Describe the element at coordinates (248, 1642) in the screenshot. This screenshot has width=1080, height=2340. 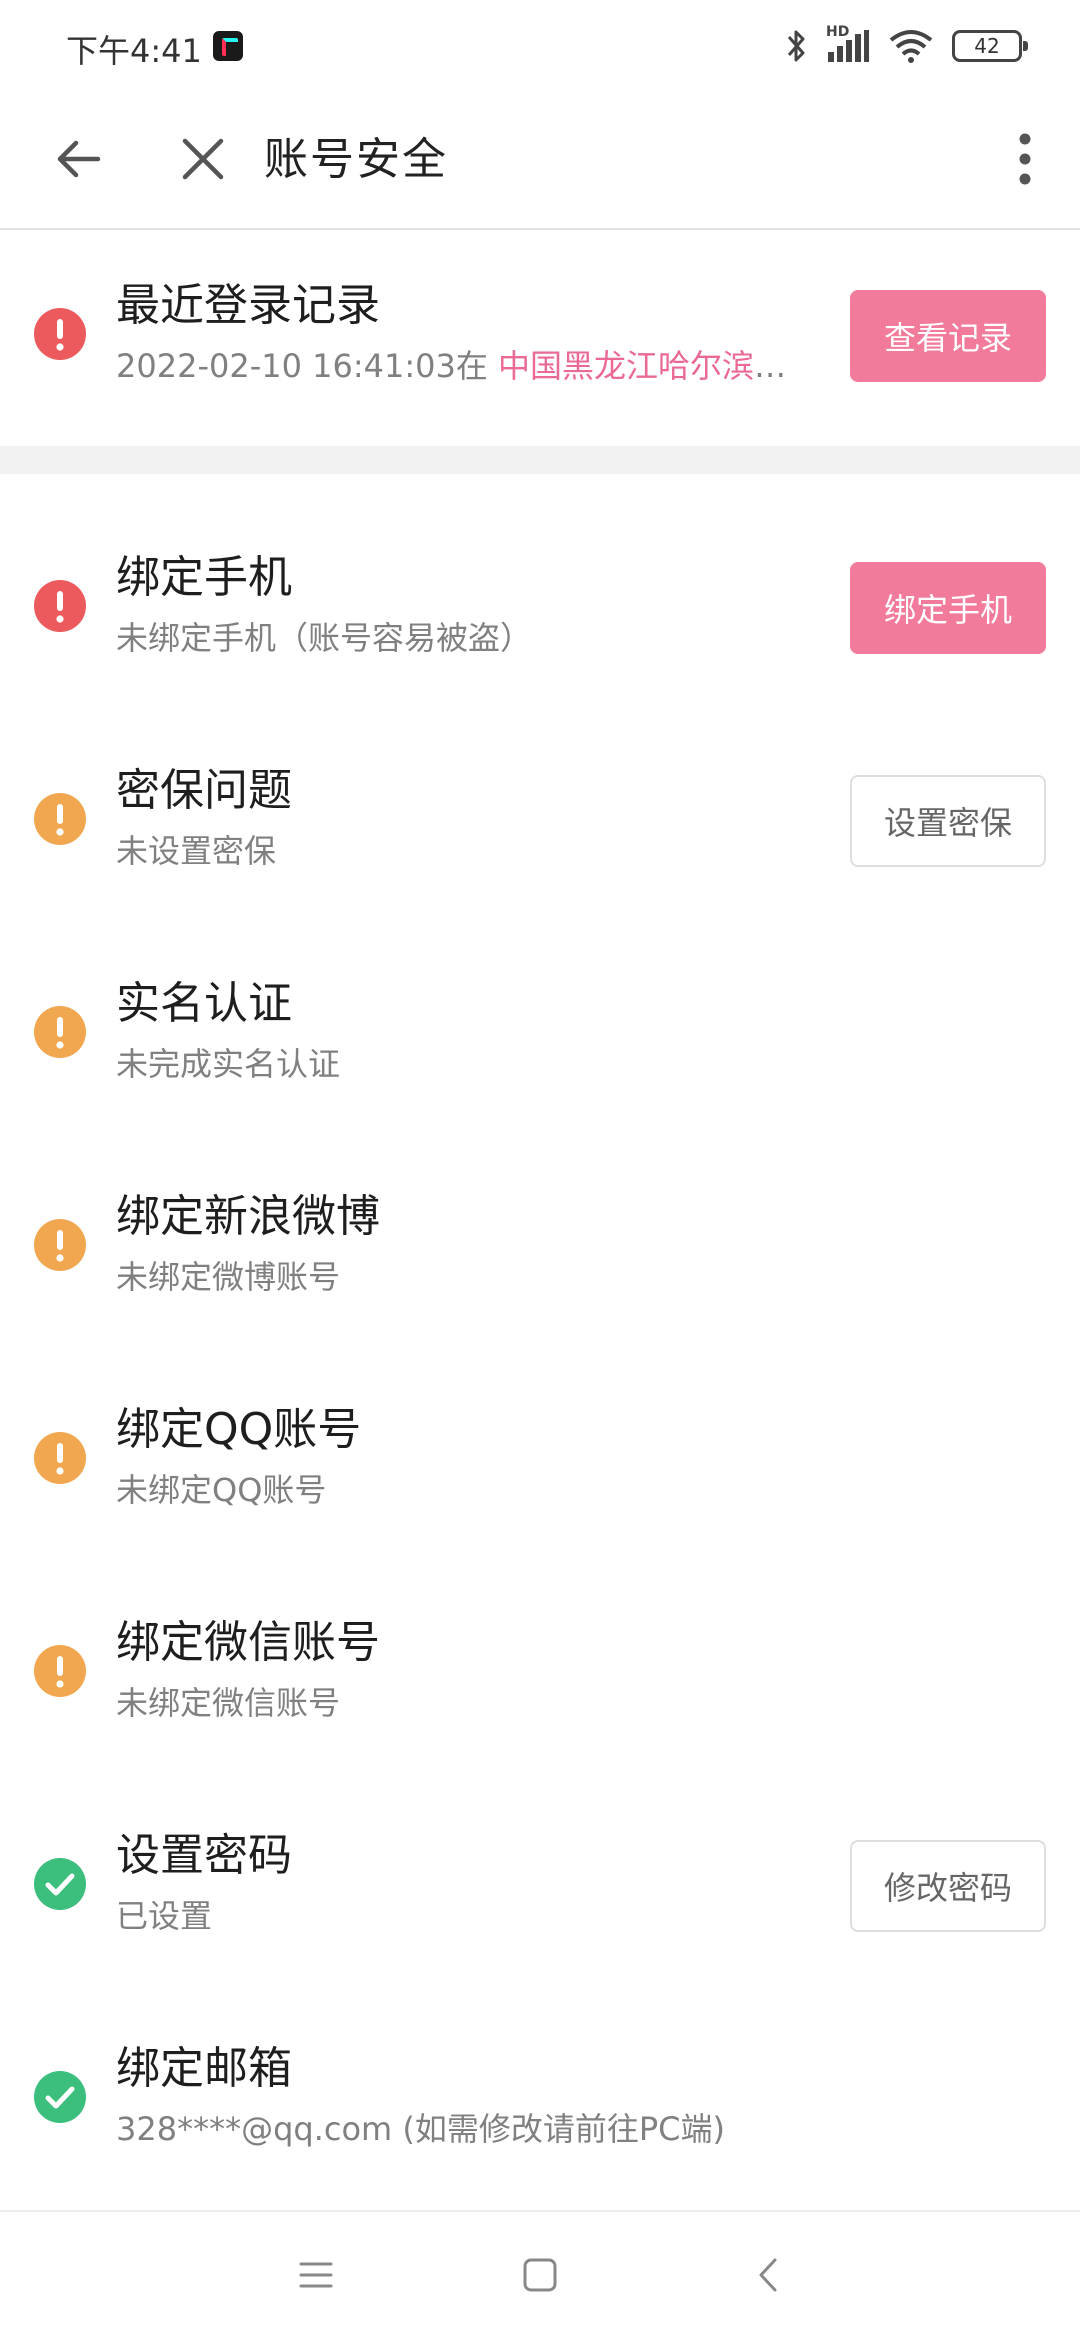
I see `item-title: 绑定微信账号` at that location.